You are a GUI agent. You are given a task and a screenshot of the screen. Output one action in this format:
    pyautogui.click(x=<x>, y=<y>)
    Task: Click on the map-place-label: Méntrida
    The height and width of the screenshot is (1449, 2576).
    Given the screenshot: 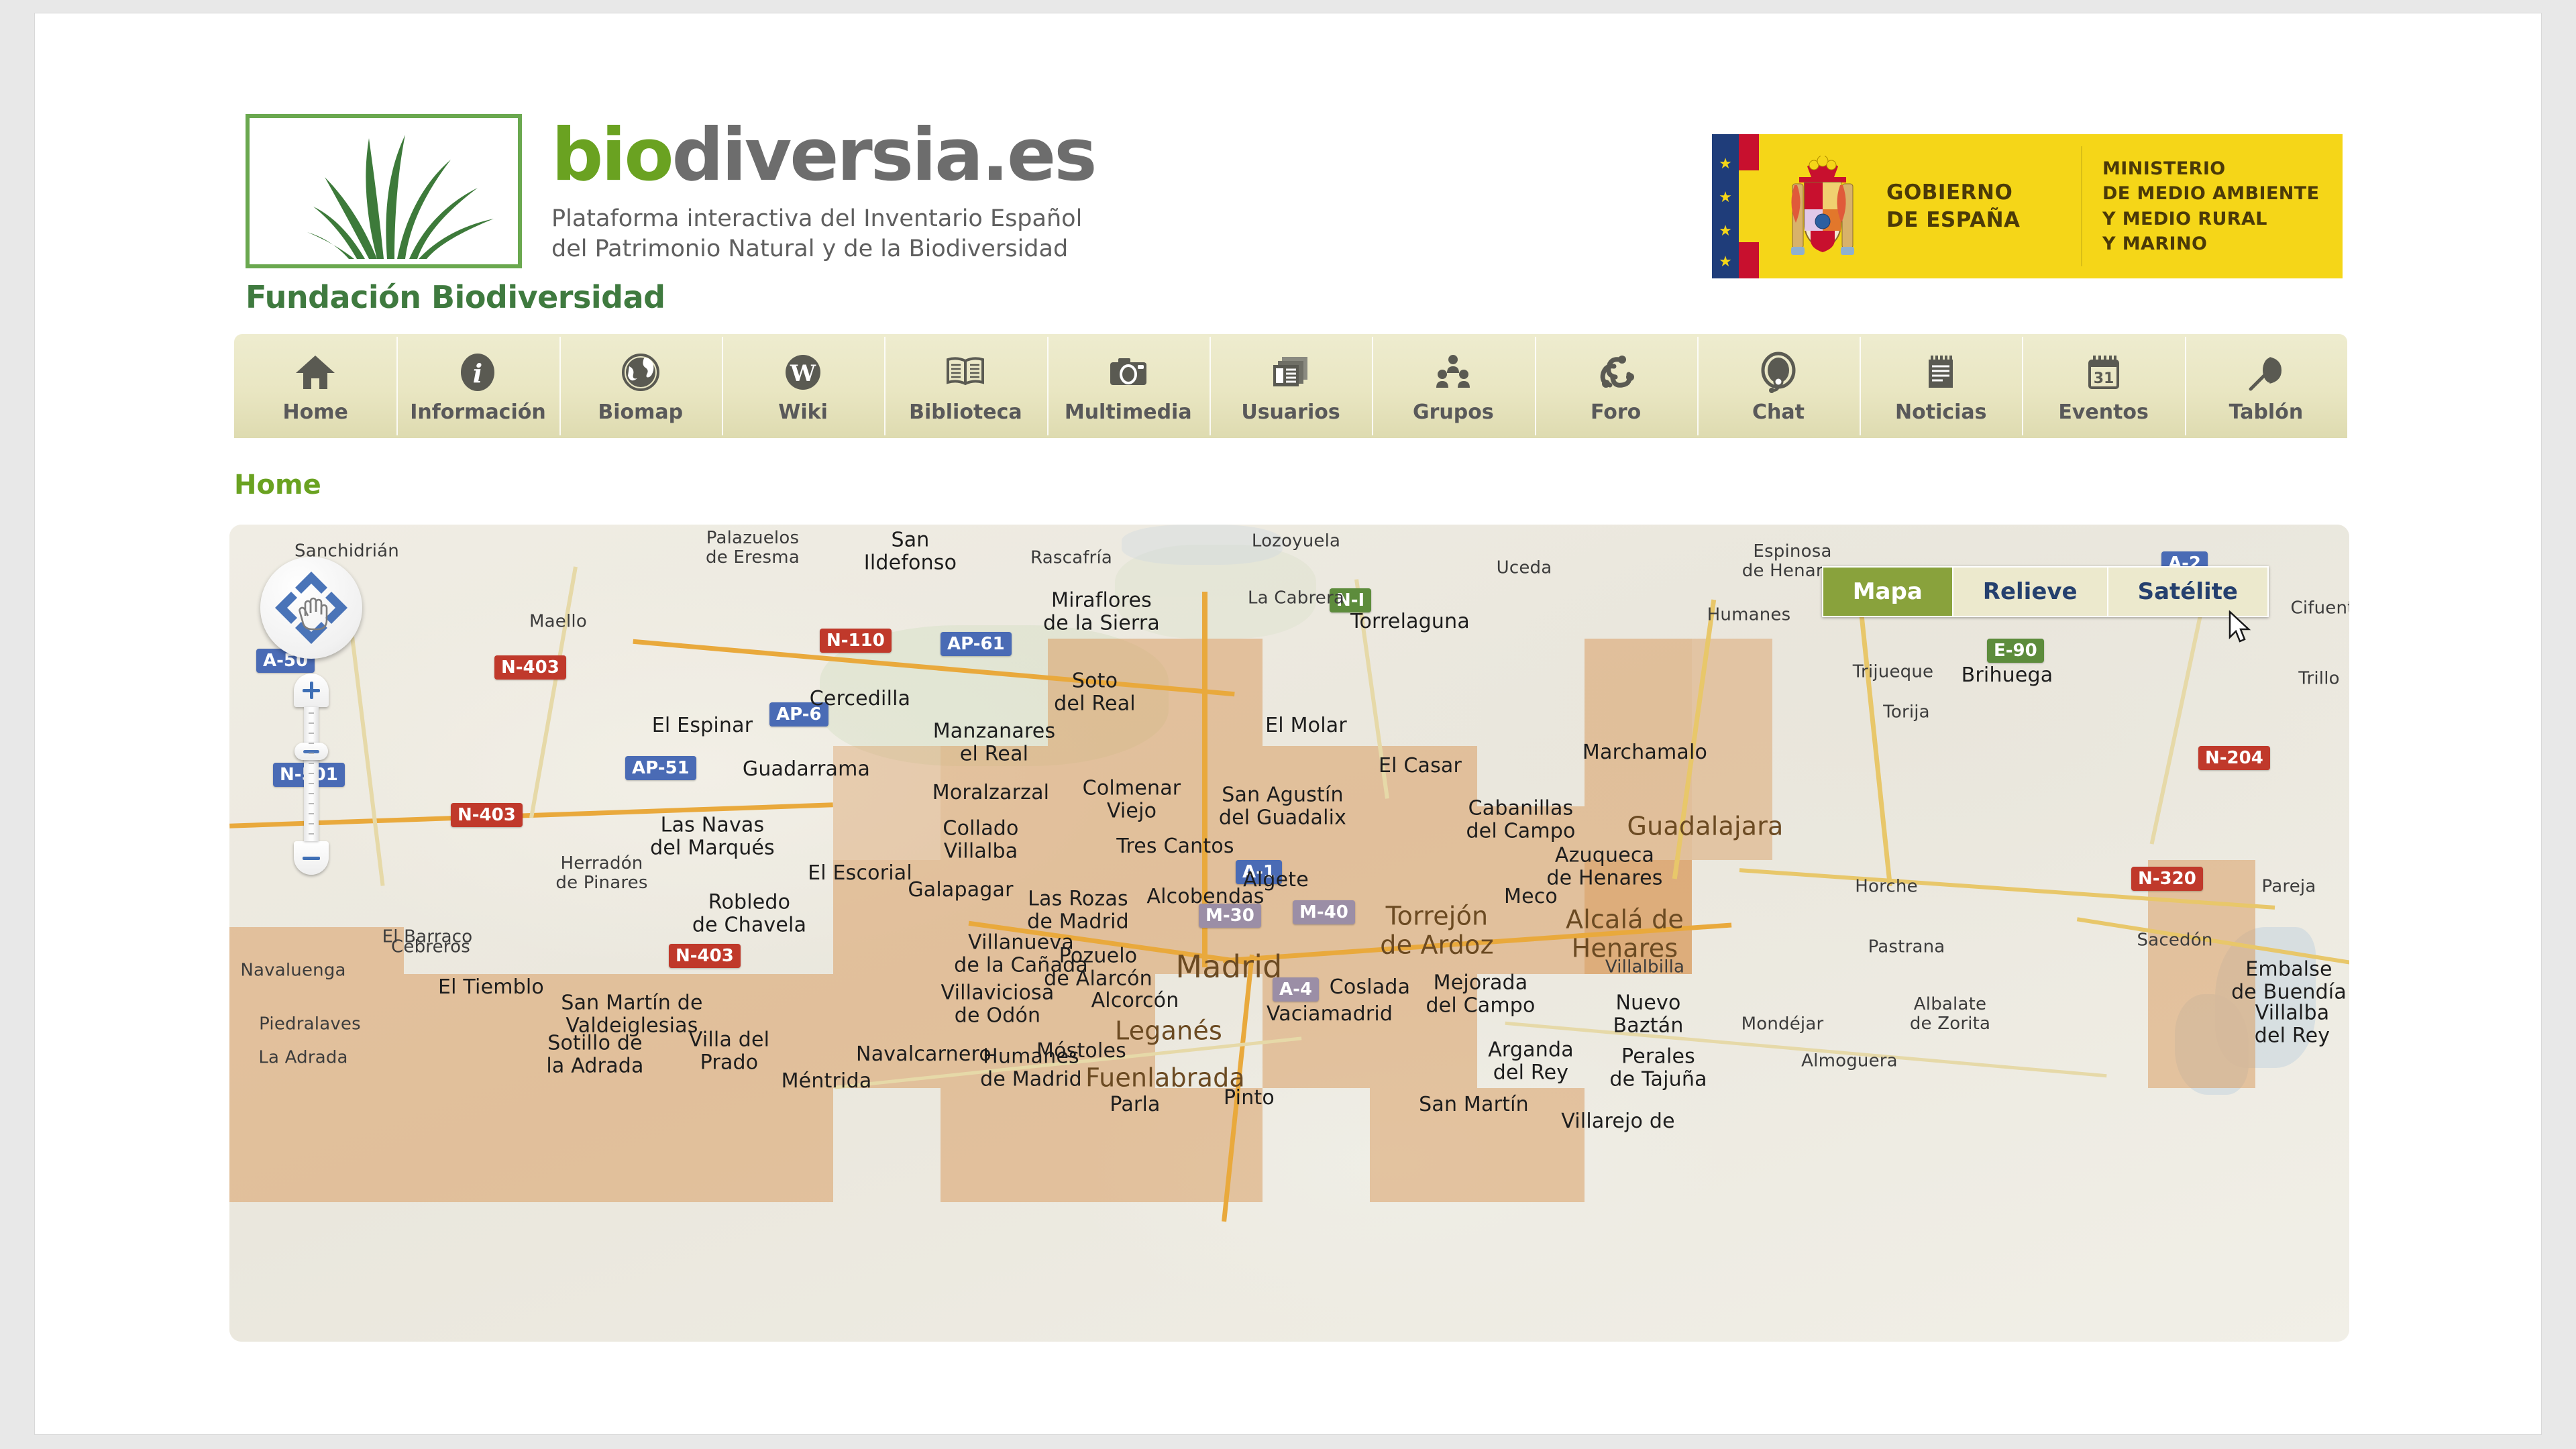 What is the action you would take?
    pyautogui.click(x=826, y=1081)
    